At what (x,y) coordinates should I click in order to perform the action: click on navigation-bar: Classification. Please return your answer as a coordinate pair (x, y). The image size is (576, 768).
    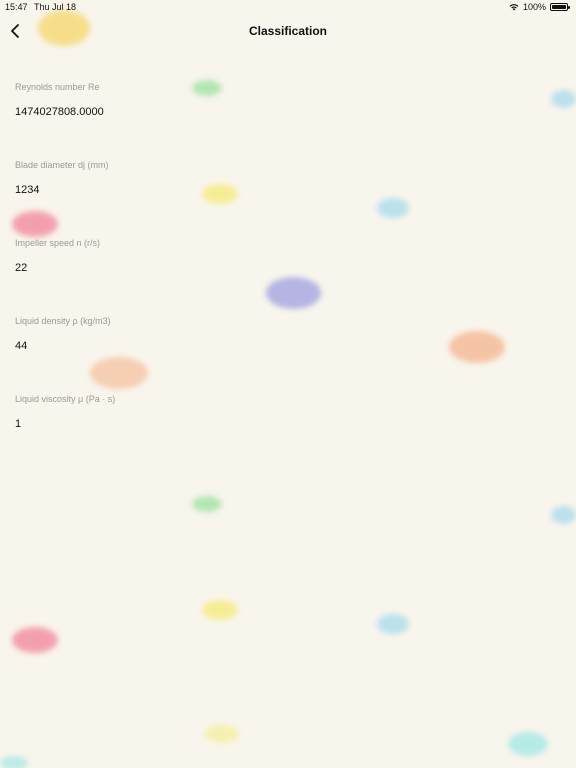
    Looking at the image, I should click on (288, 31).